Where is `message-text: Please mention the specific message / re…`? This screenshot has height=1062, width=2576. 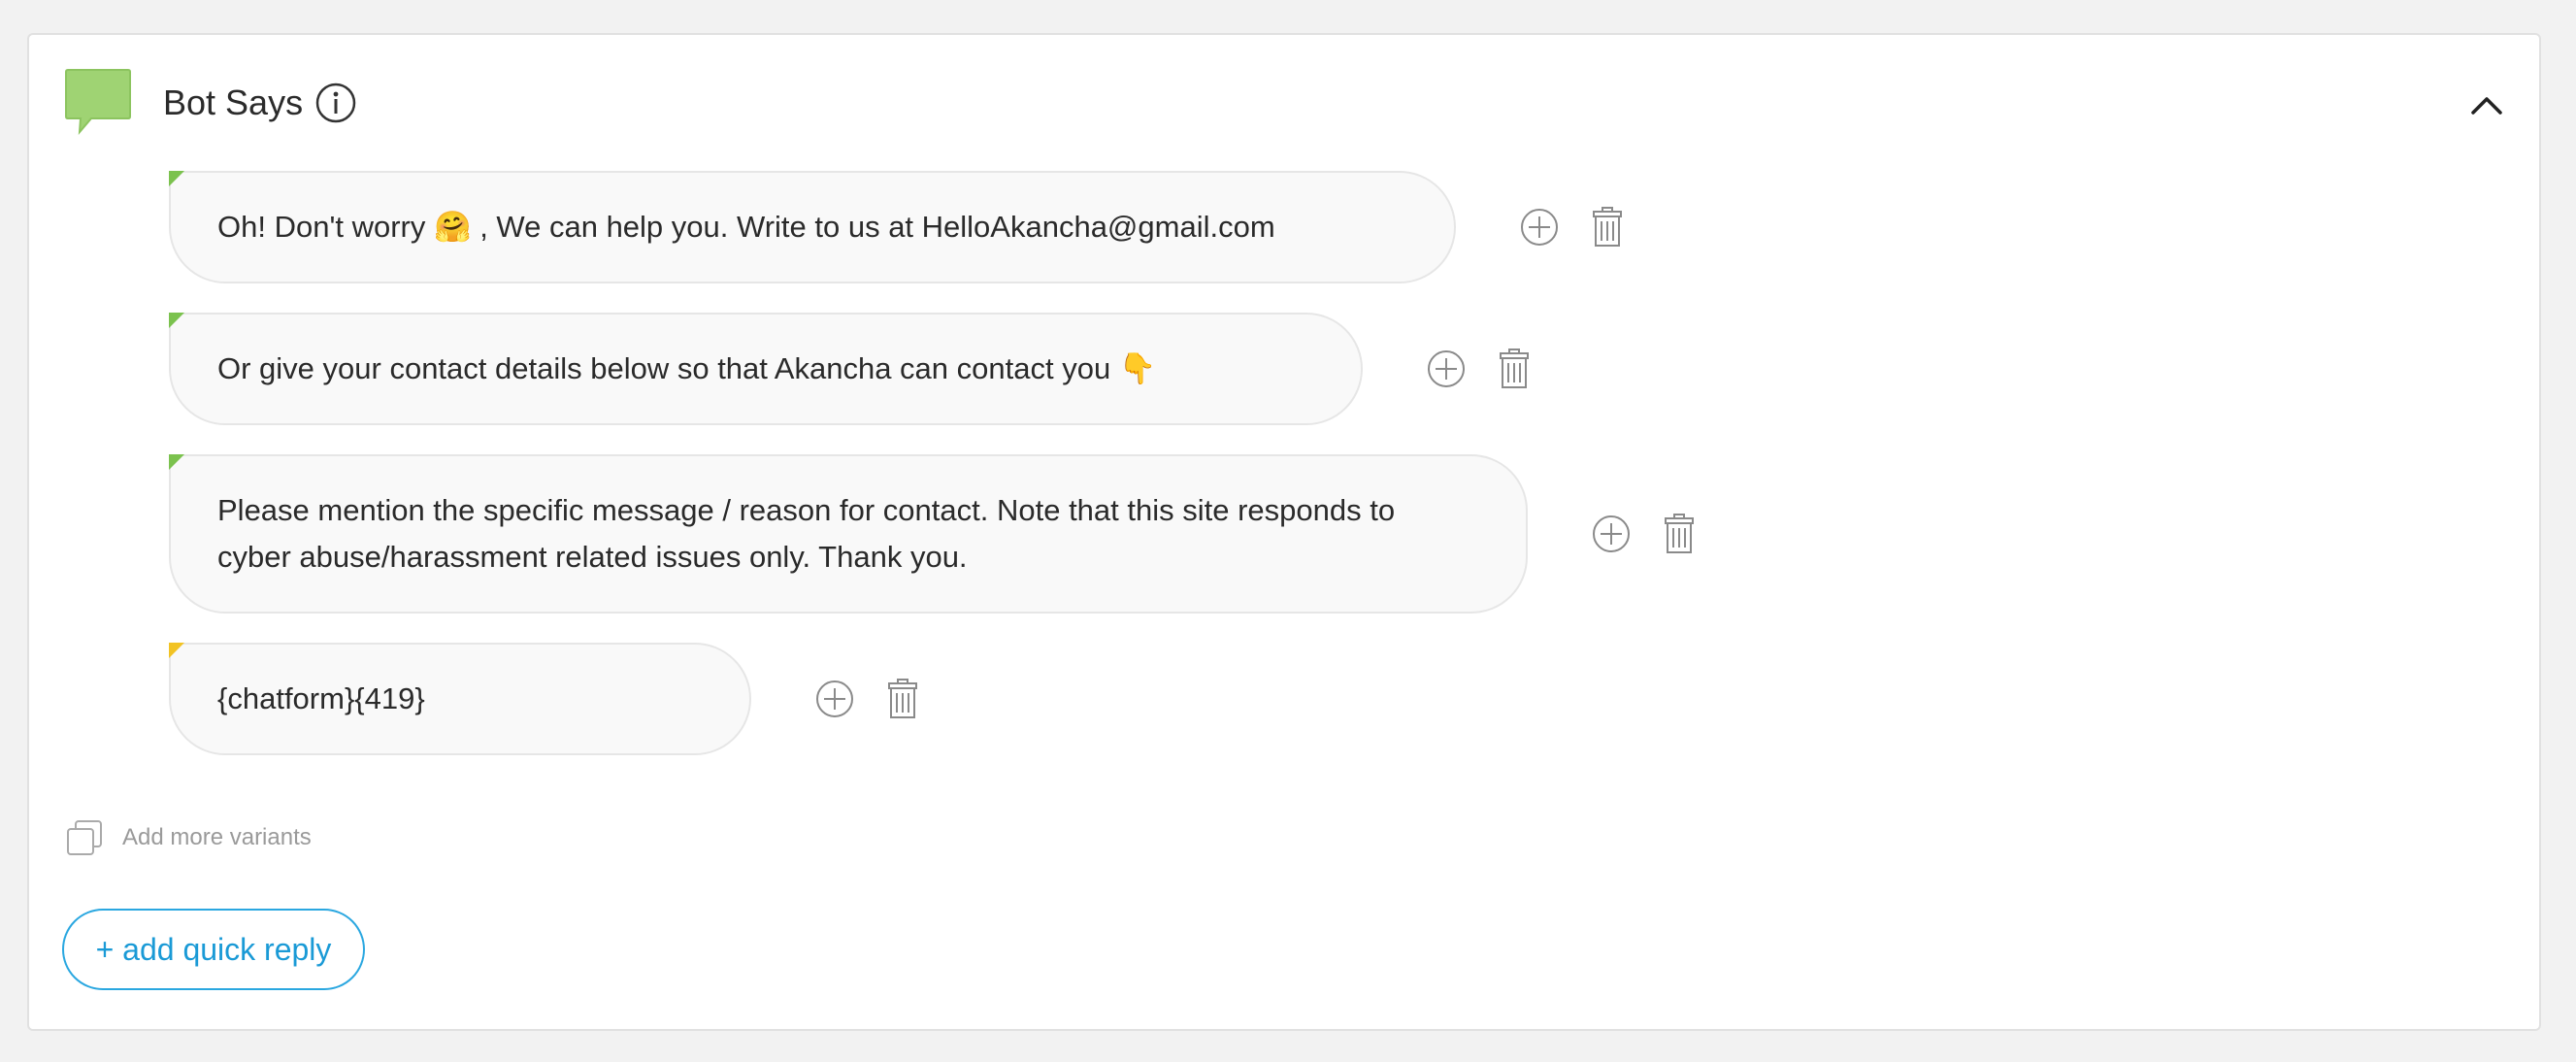 message-text: Please mention the specific message / re… is located at coordinates (806, 534).